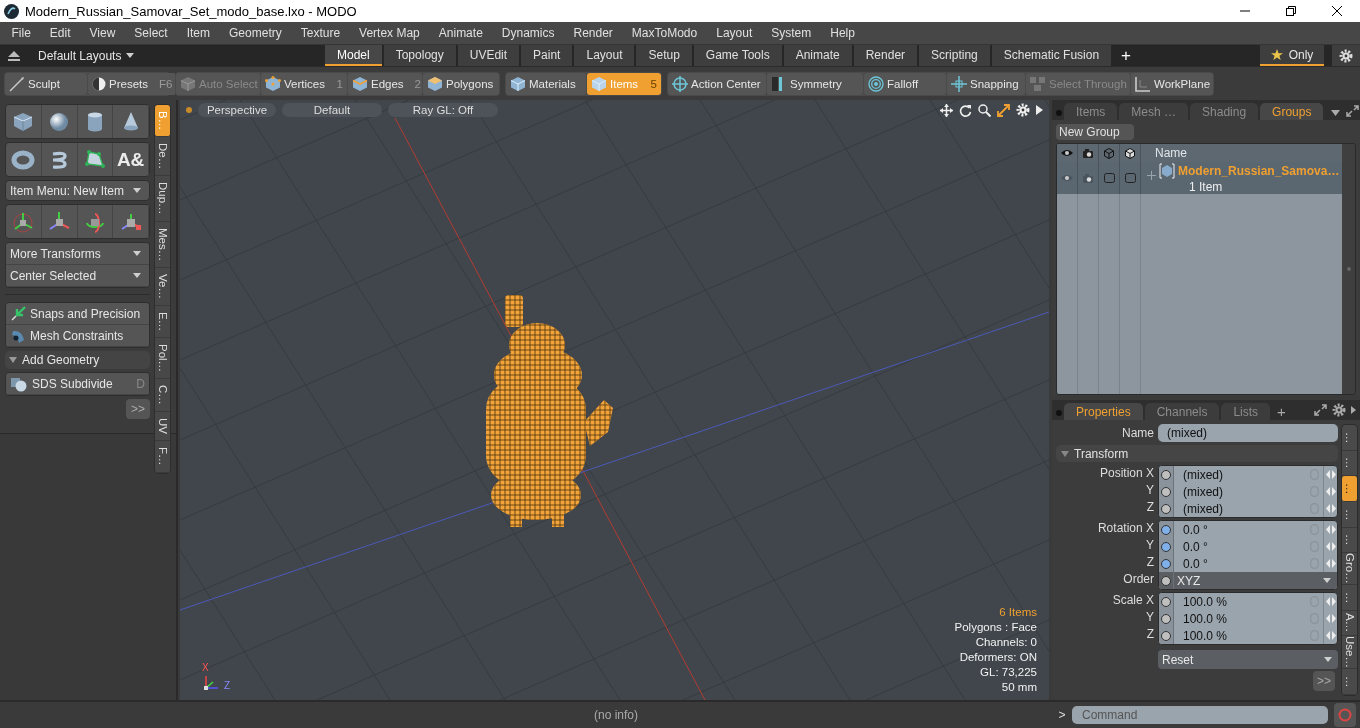  I want to click on toolbar-button: Materials, so click(546, 83).